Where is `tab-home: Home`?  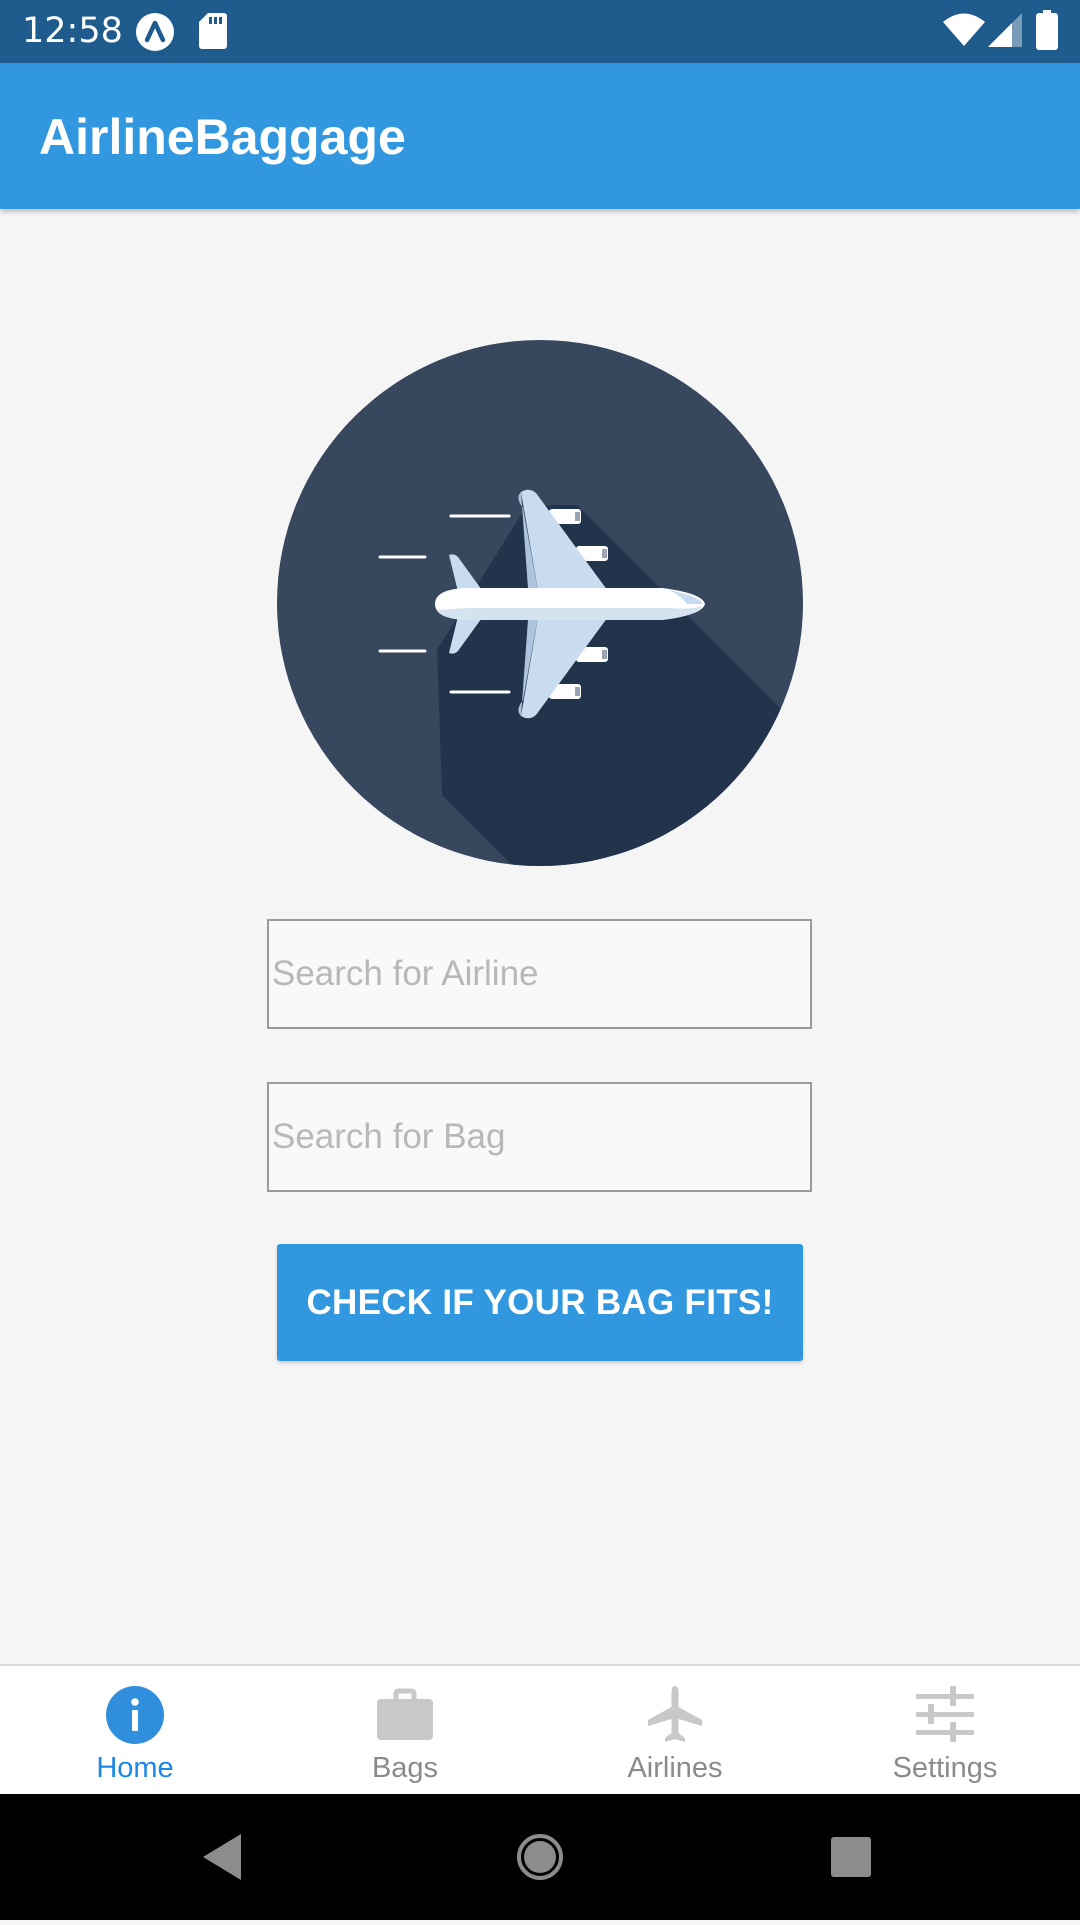 tab-home: Home is located at coordinates (135, 1730).